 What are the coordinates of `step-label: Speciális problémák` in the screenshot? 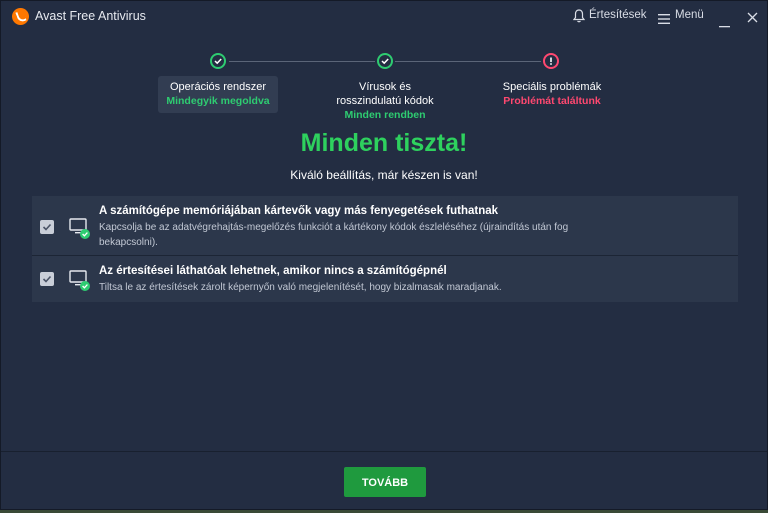 It's located at (552, 87).